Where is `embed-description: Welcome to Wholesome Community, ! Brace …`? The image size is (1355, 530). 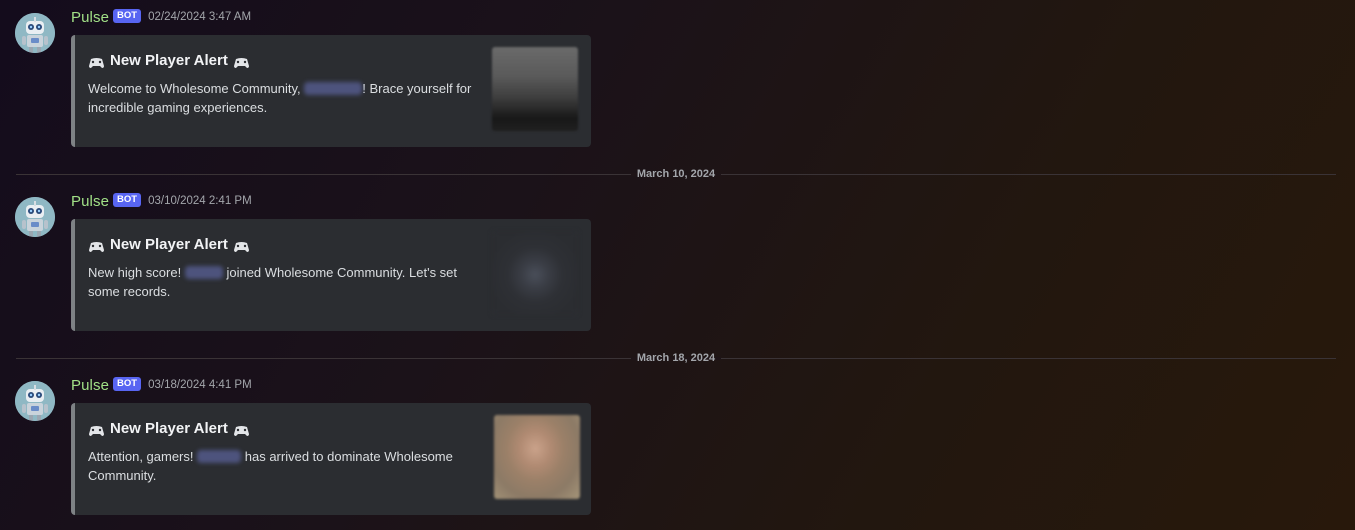
embed-description: Welcome to Wholesome Community, ! Brace … is located at coordinates (285, 98).